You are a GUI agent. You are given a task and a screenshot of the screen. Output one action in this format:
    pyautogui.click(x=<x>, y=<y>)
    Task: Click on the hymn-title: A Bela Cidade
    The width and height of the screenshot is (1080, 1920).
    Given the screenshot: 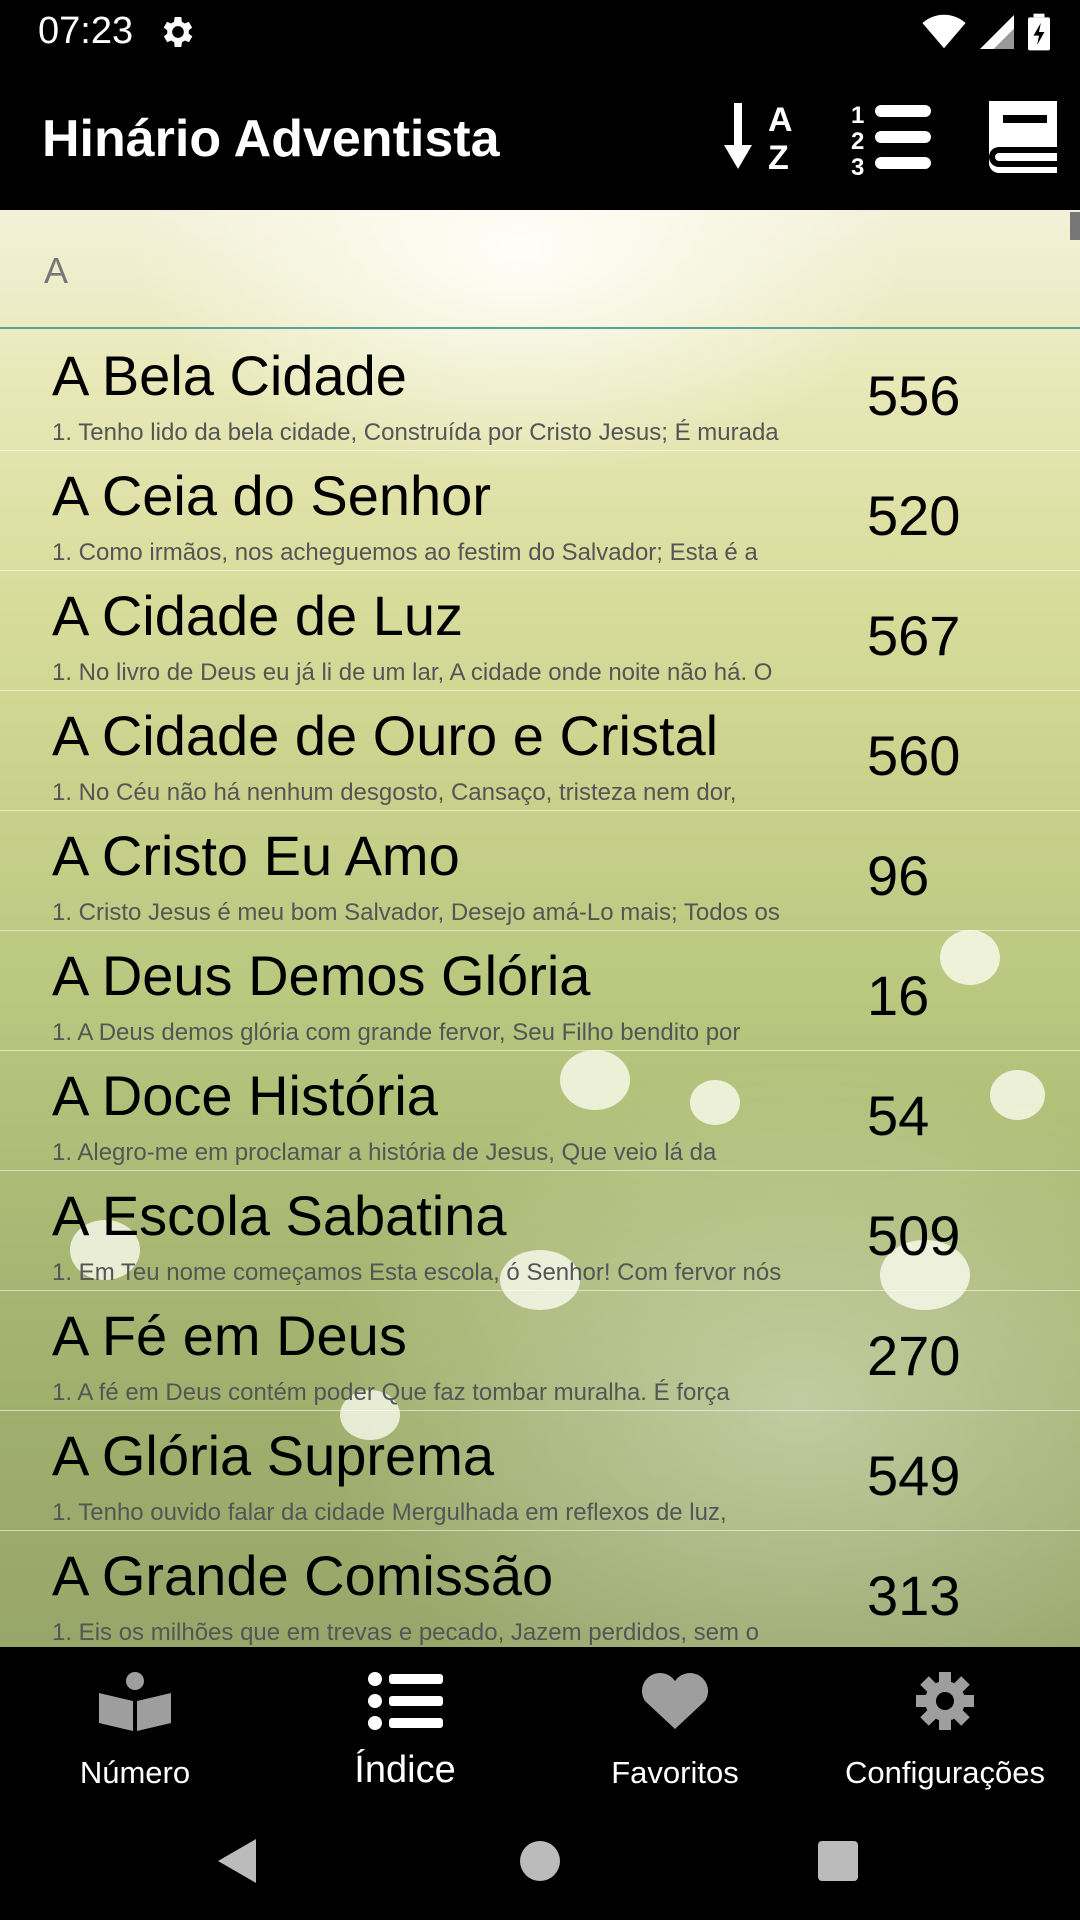 What is the action you would take?
    pyautogui.click(x=229, y=375)
    